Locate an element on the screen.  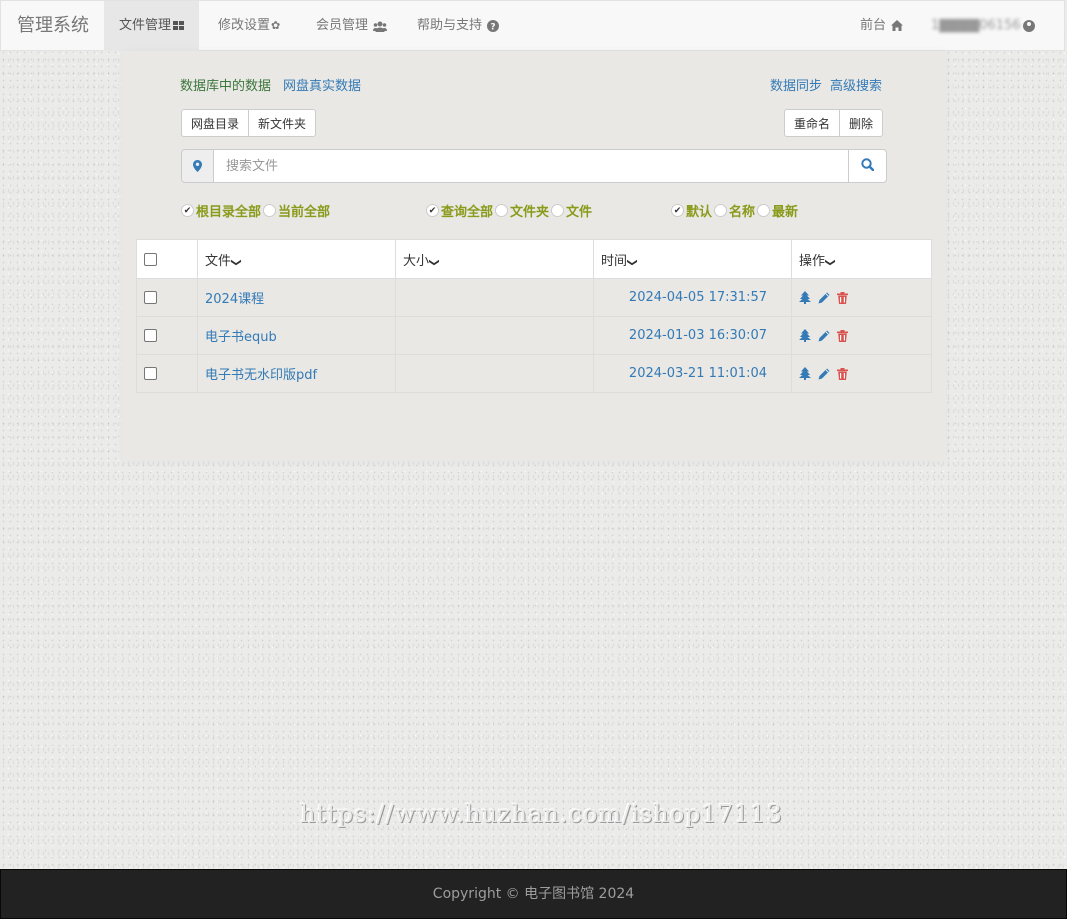
type-file: 文件 is located at coordinates (571, 210).